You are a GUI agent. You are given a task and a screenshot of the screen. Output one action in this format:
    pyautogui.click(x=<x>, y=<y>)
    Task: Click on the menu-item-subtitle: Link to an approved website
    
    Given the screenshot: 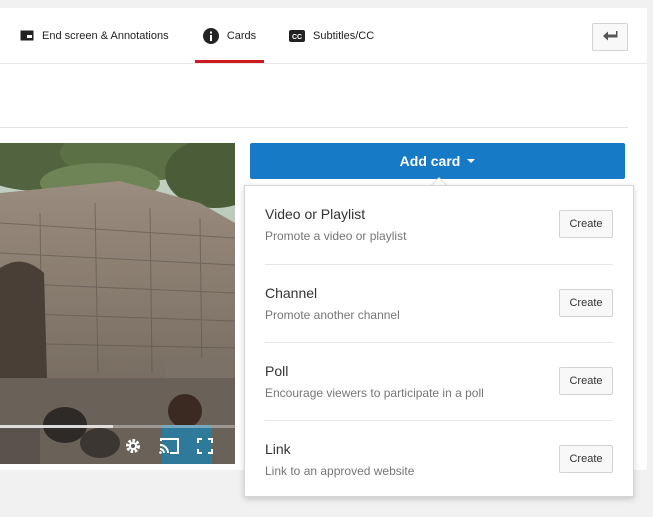 What is the action you would take?
    pyautogui.click(x=340, y=471)
    